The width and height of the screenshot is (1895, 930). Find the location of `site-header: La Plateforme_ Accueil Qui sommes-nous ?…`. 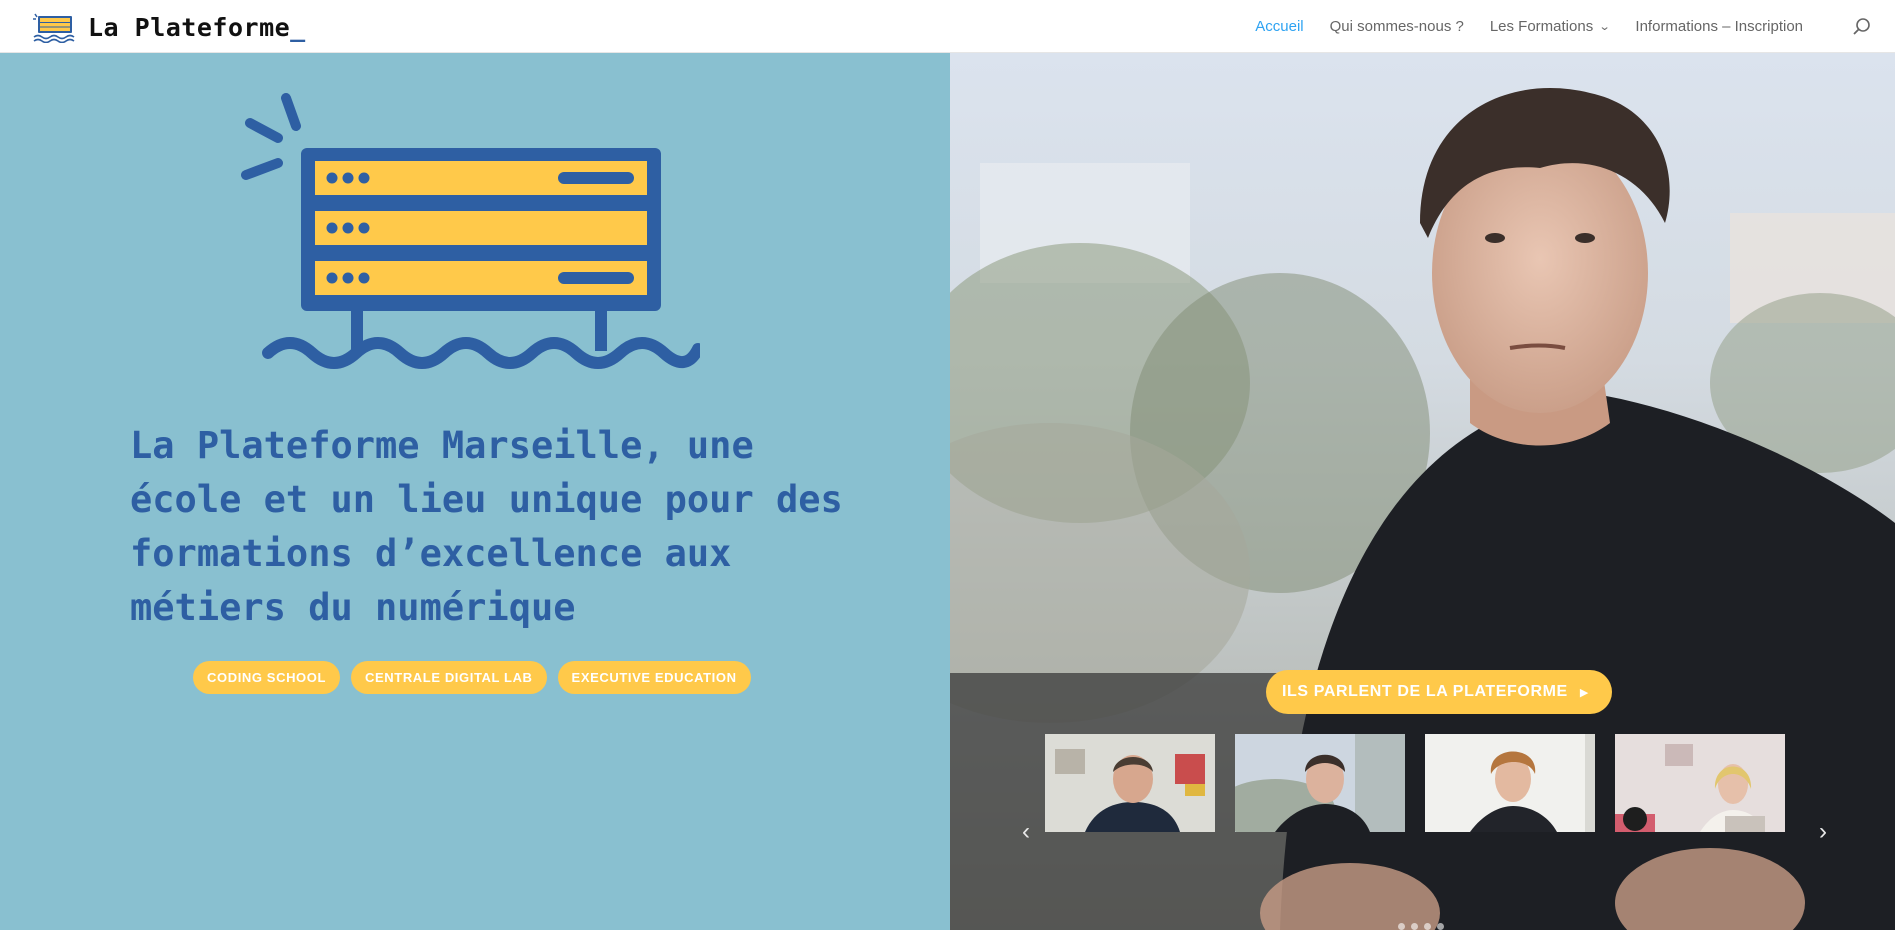

site-header: La Plateforme_ Accueil Qui sommes-nous ?… is located at coordinates (947, 26).